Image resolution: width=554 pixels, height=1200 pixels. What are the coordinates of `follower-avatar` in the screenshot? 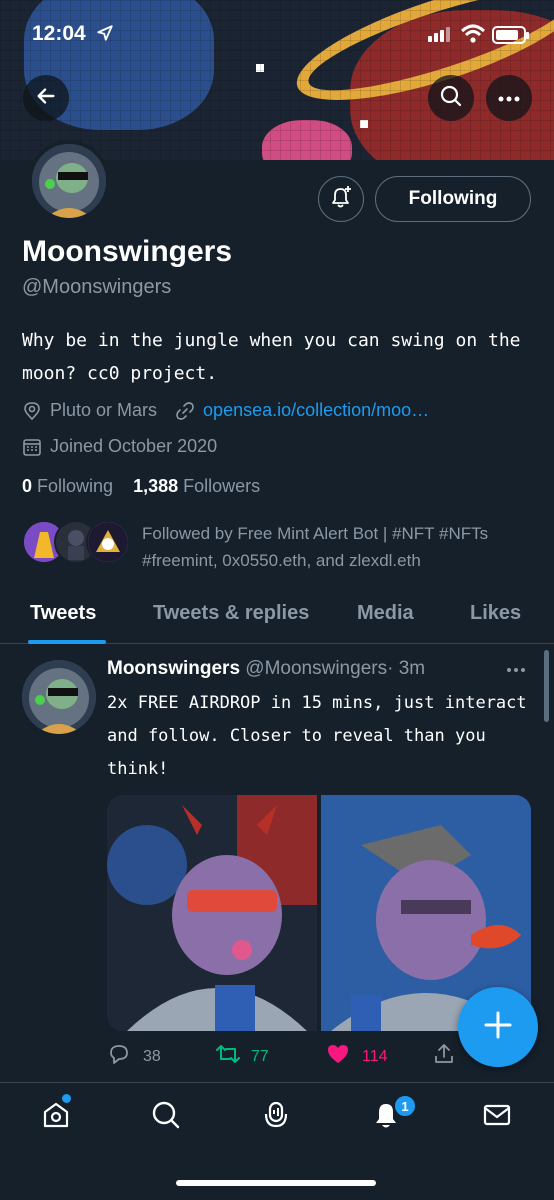 It's located at (108, 542).